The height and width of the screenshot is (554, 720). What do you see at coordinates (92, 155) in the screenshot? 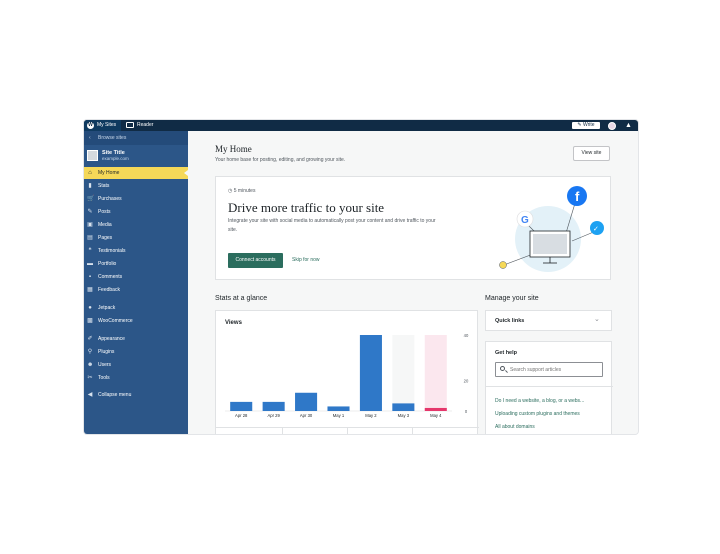
I see `site-icon` at bounding box center [92, 155].